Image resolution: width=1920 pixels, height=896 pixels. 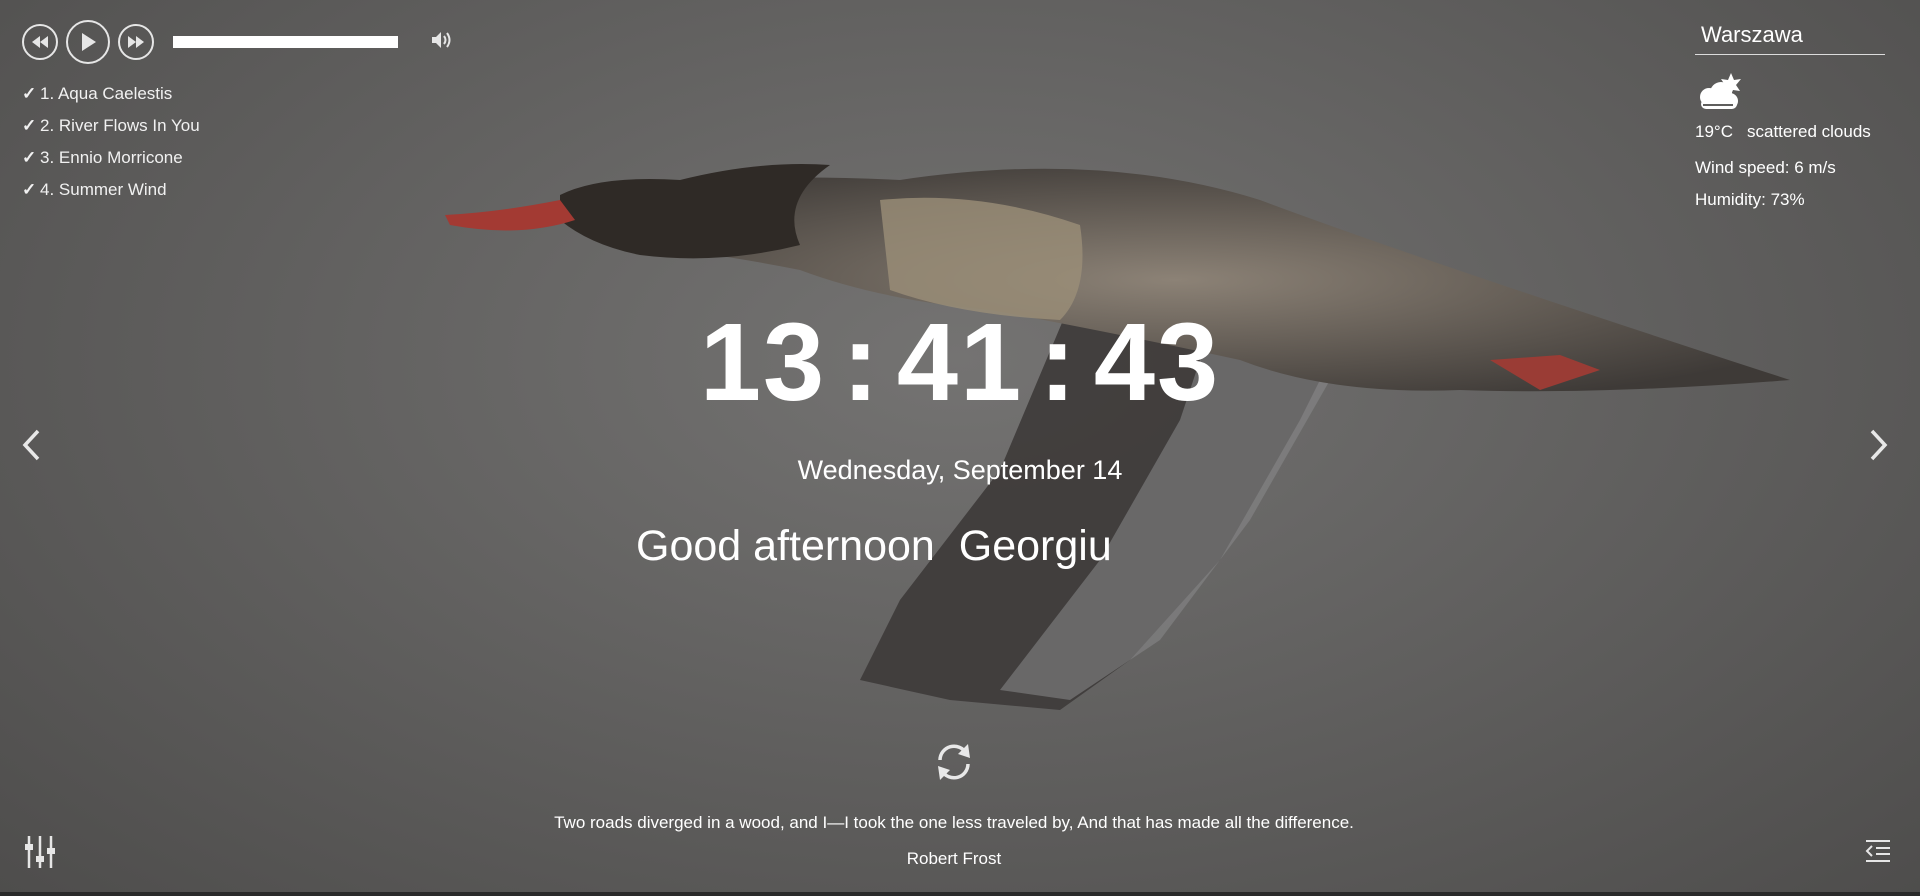 What do you see at coordinates (1765, 167) in the screenshot?
I see `wind-speed: Wind speed: 6 m/s` at bounding box center [1765, 167].